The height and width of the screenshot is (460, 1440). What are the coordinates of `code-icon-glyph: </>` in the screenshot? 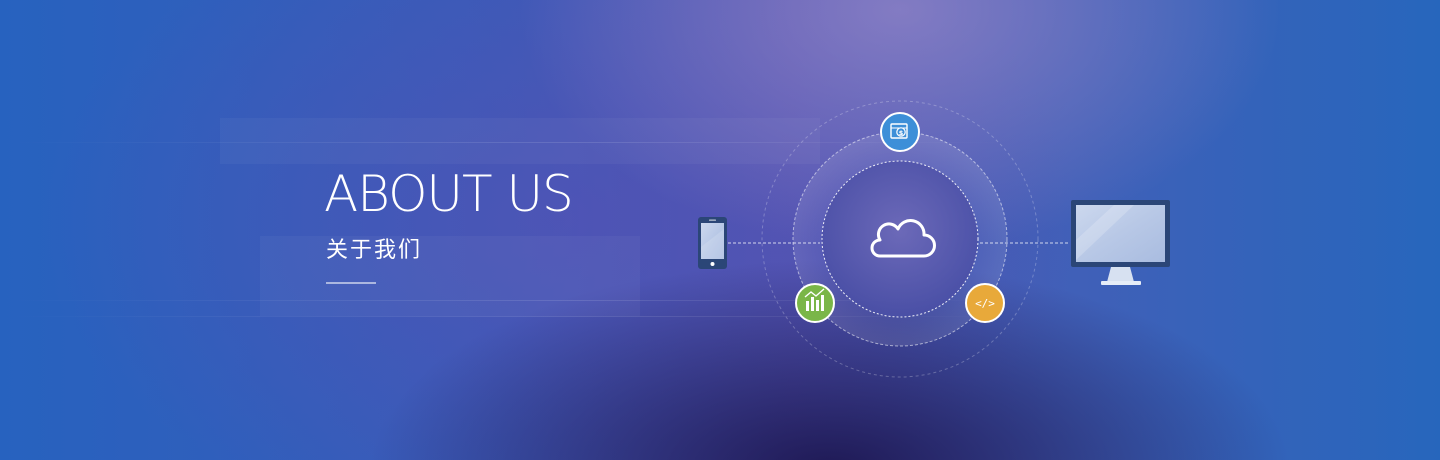 It's located at (985, 303).